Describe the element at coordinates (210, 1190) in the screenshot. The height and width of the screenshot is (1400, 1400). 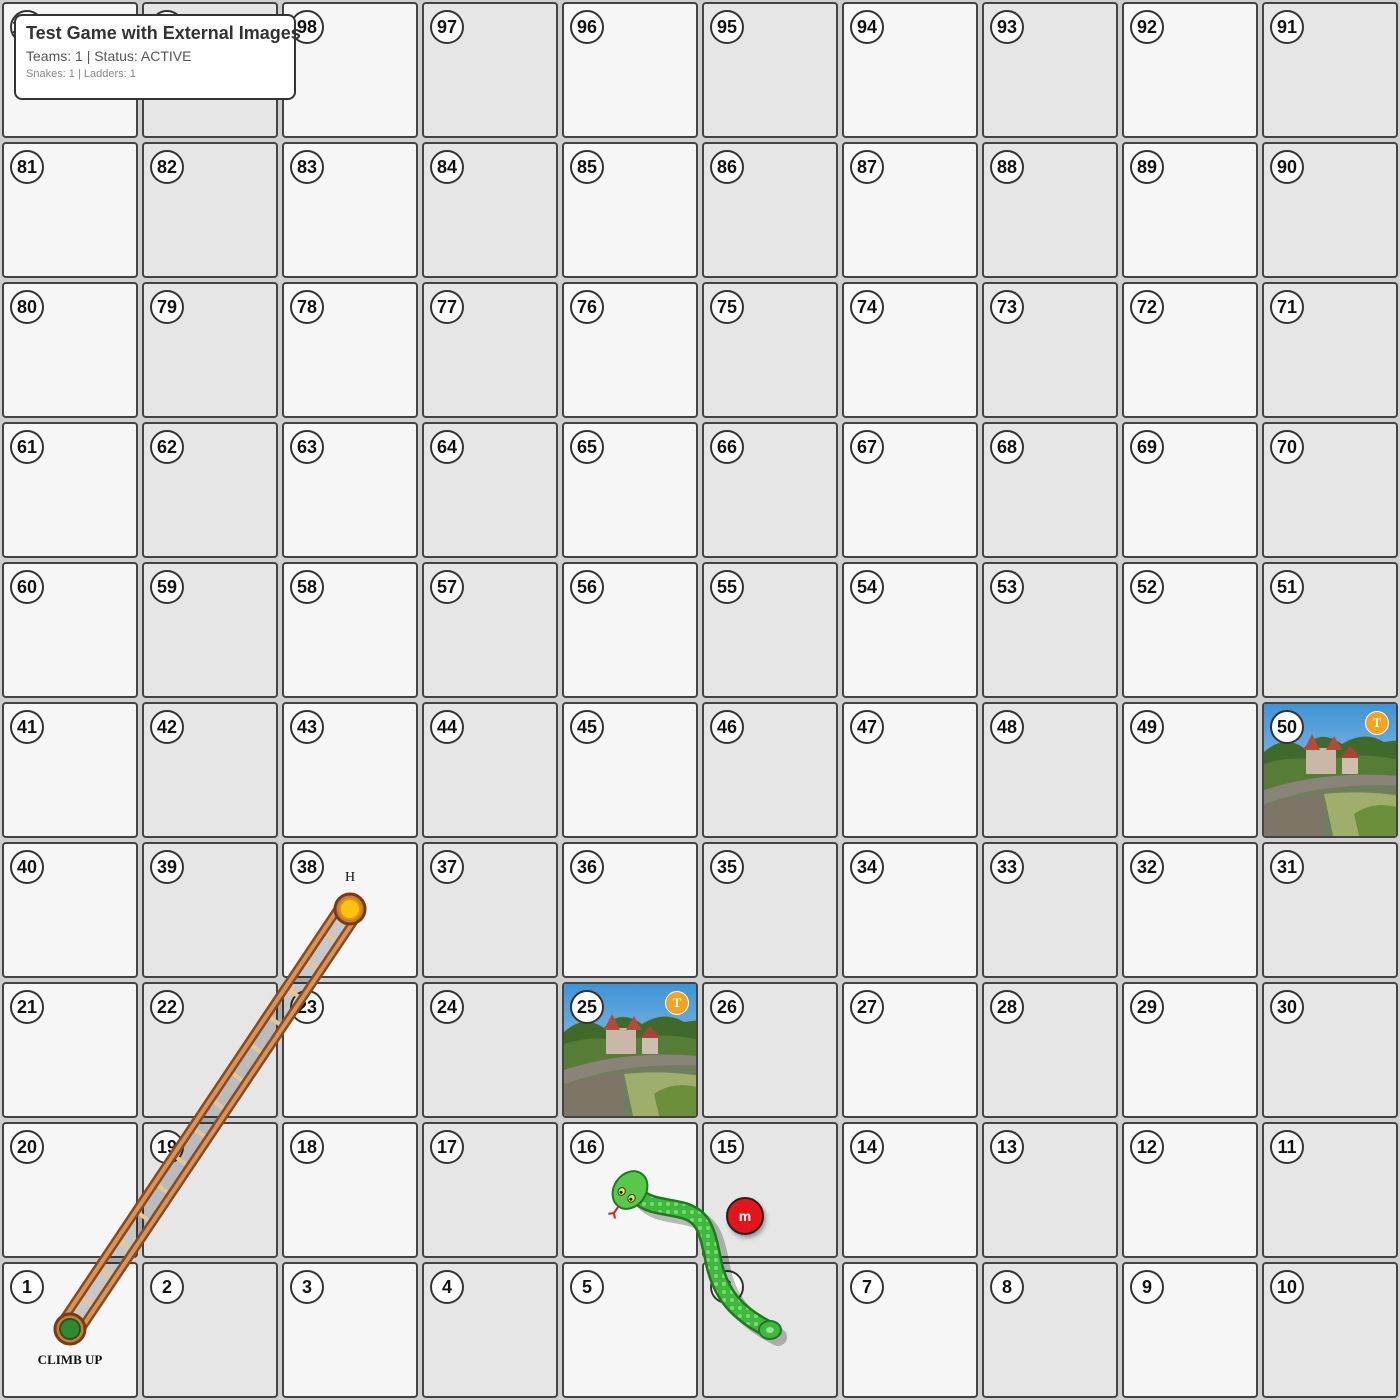
I see `board-square-19: 19` at that location.